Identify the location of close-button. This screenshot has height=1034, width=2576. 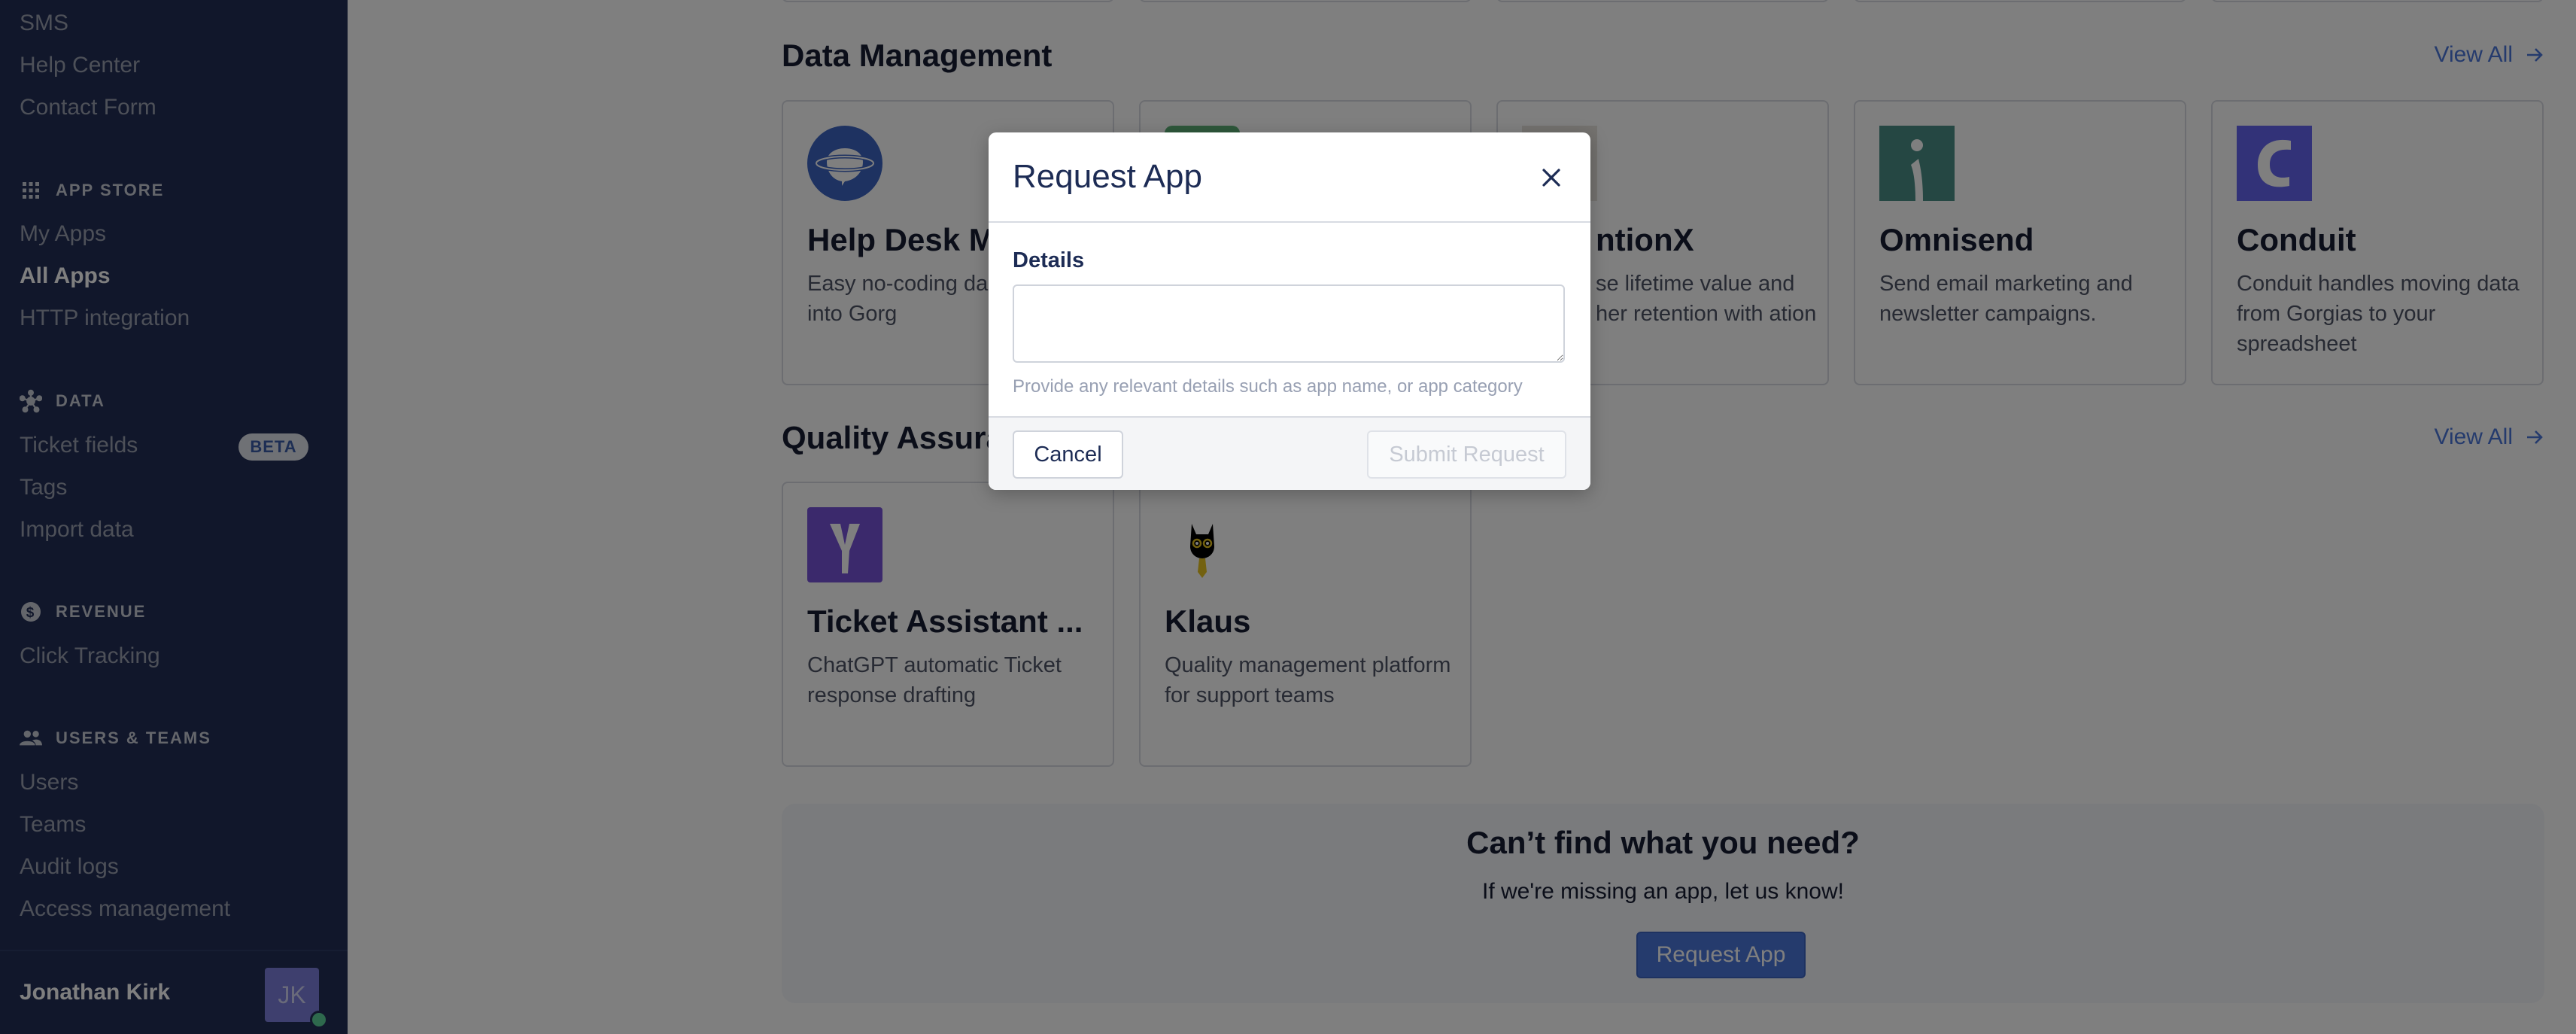
(1551, 177).